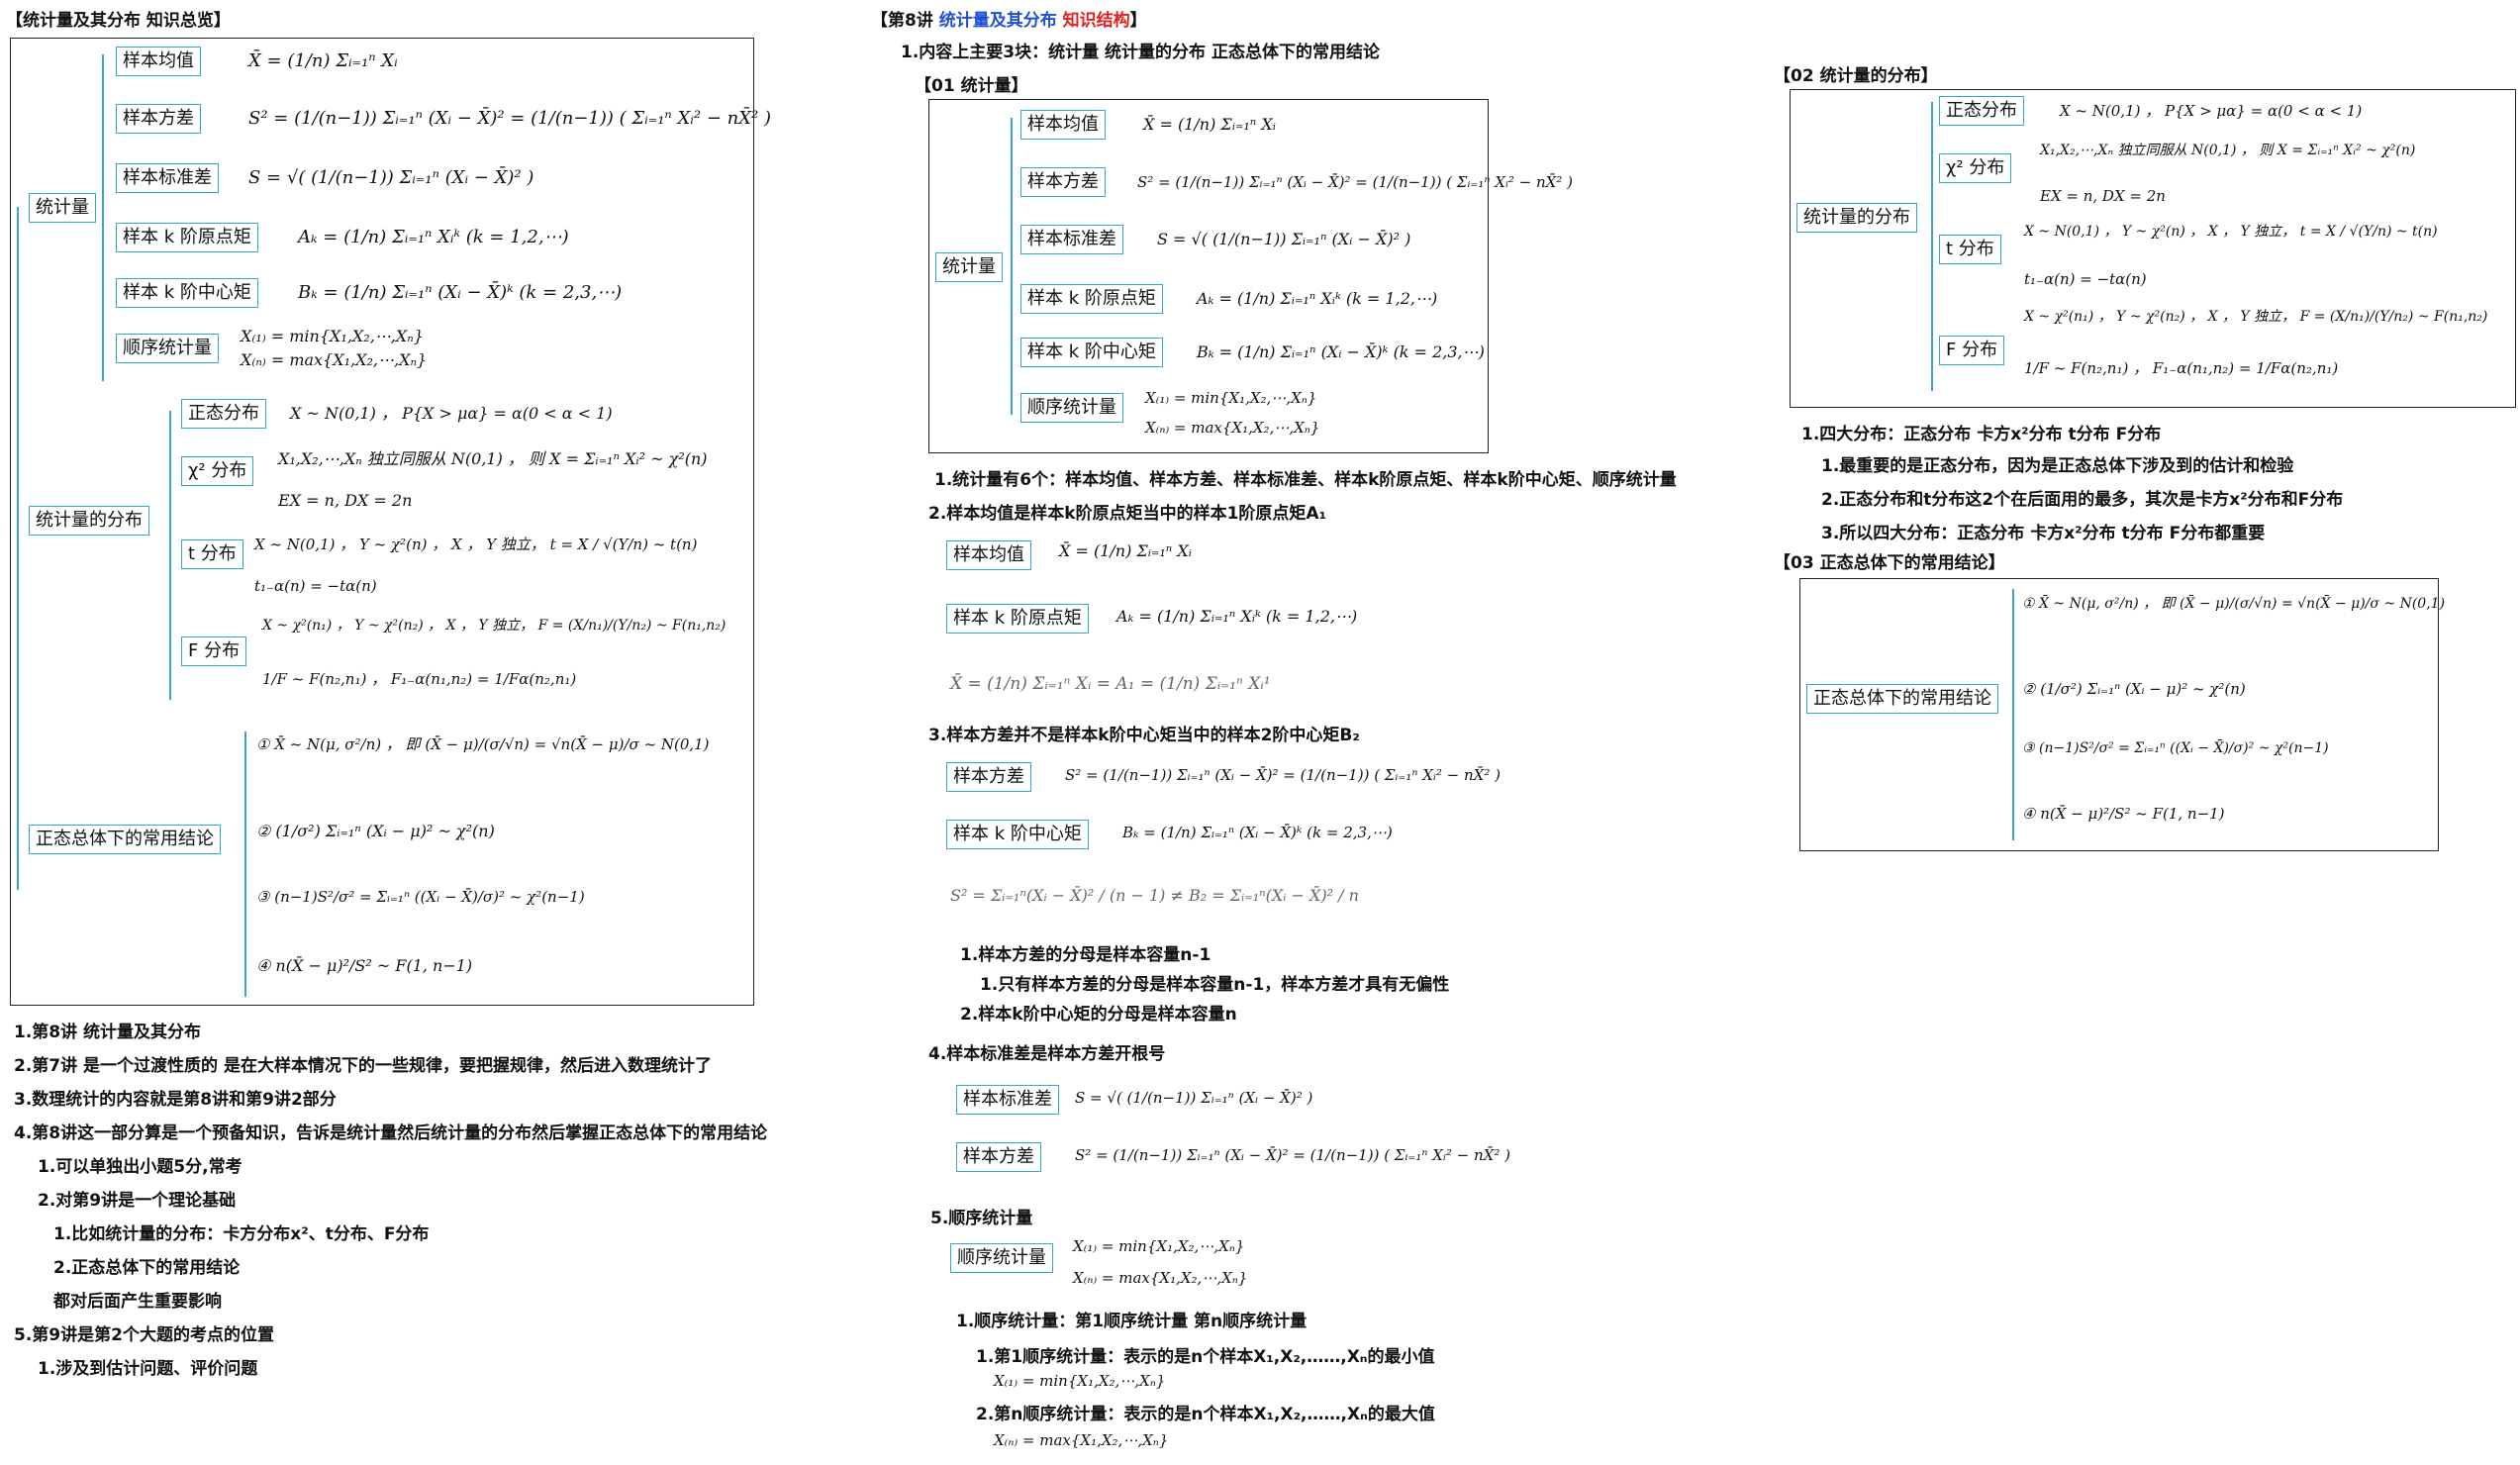 The width and height of the screenshot is (2520, 1465). I want to click on middle-note5b: 1.第1顺序统计量：表示的是n个样本X₁,X₂,……,Xₙ的最小值, so click(1205, 1357).